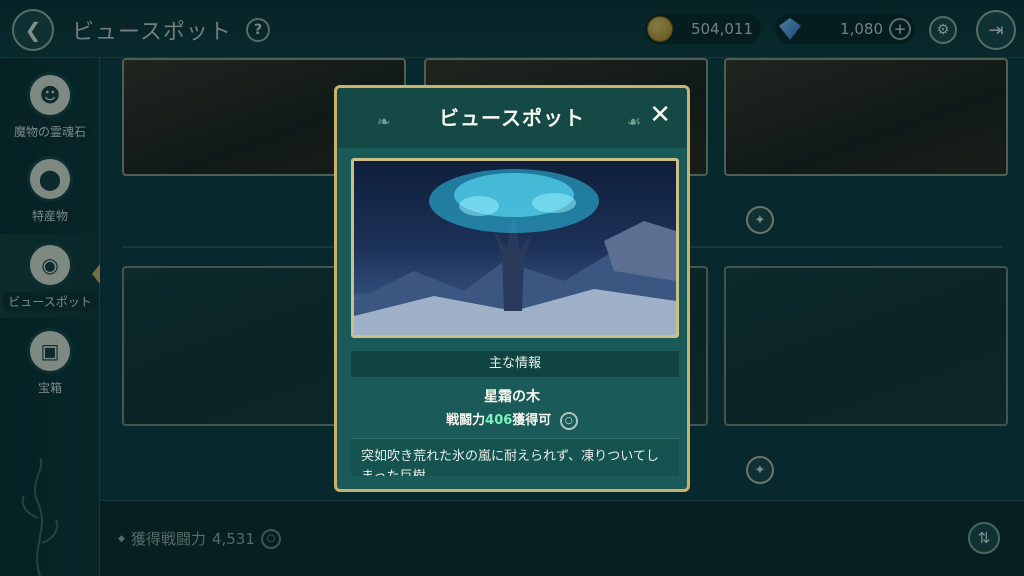 This screenshot has width=1024, height=576. What do you see at coordinates (568, 420) in the screenshot?
I see `magnifier-icon: ○` at bounding box center [568, 420].